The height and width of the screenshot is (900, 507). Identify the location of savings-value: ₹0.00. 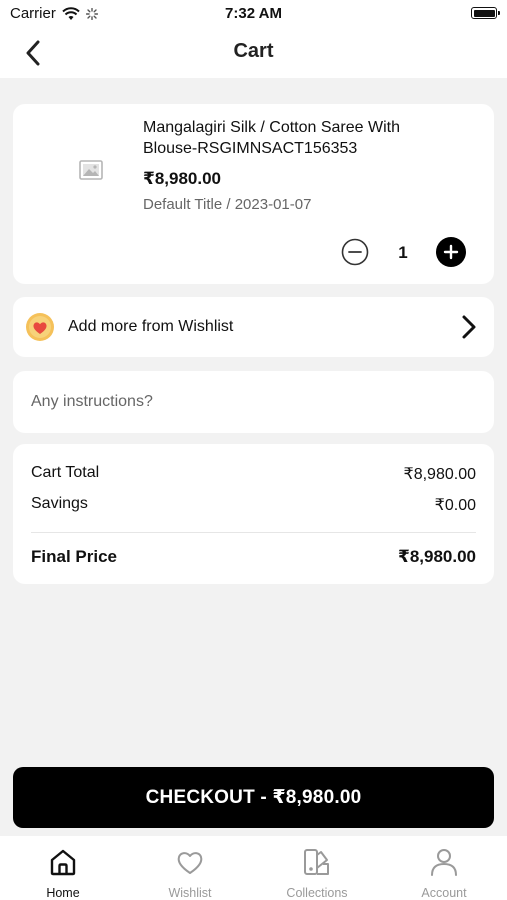
(455, 505).